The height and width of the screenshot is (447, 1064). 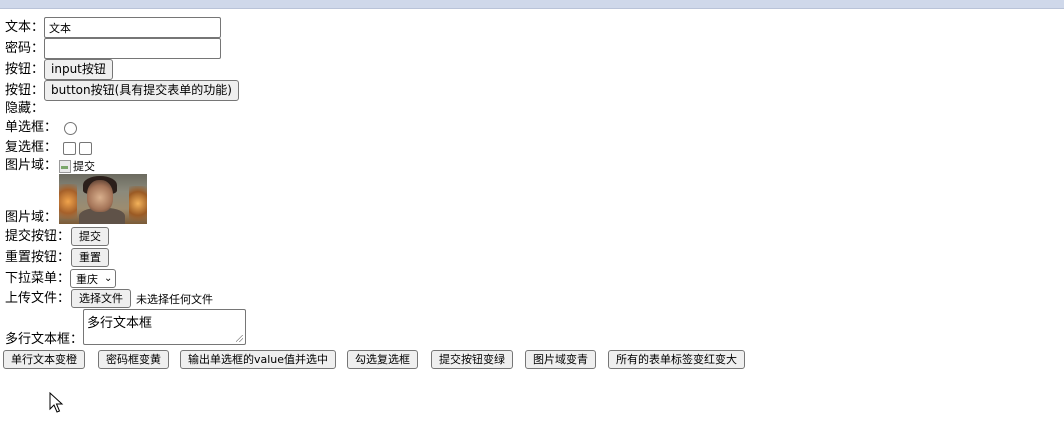 What do you see at coordinates (65, 166) in the screenshot?
I see `broken-image-icon` at bounding box center [65, 166].